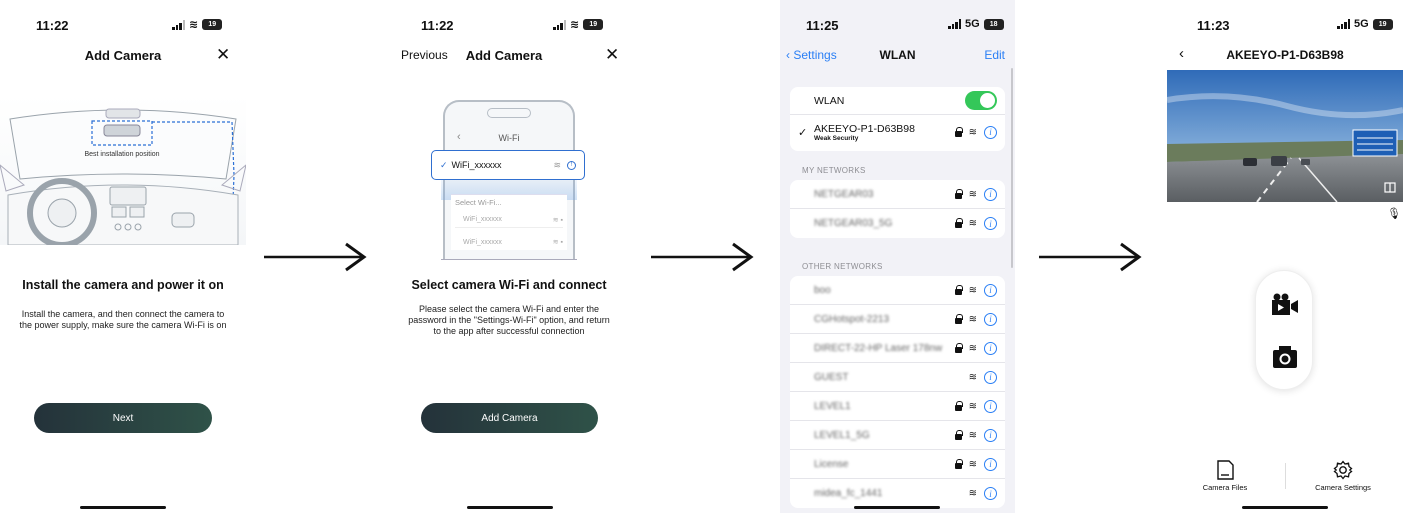 This screenshot has width=1407, height=513. Describe the element at coordinates (571, 165) in the screenshot. I see `info-icon: !` at that location.